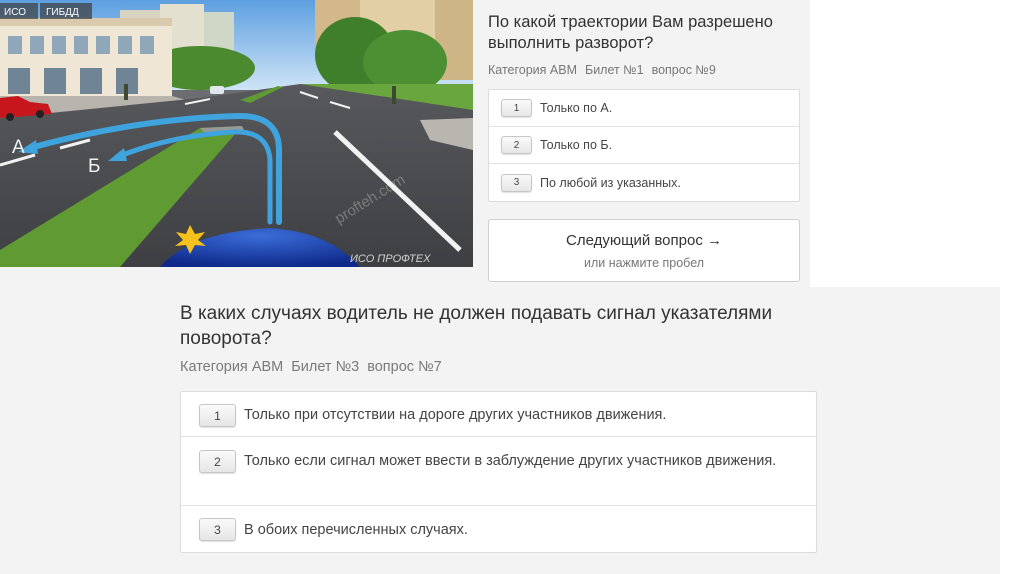 The height and width of the screenshot is (574, 1024). What do you see at coordinates (644, 250) in the screenshot?
I see `next-question-button: Следующий вопрос → или нажмите пробел` at bounding box center [644, 250].